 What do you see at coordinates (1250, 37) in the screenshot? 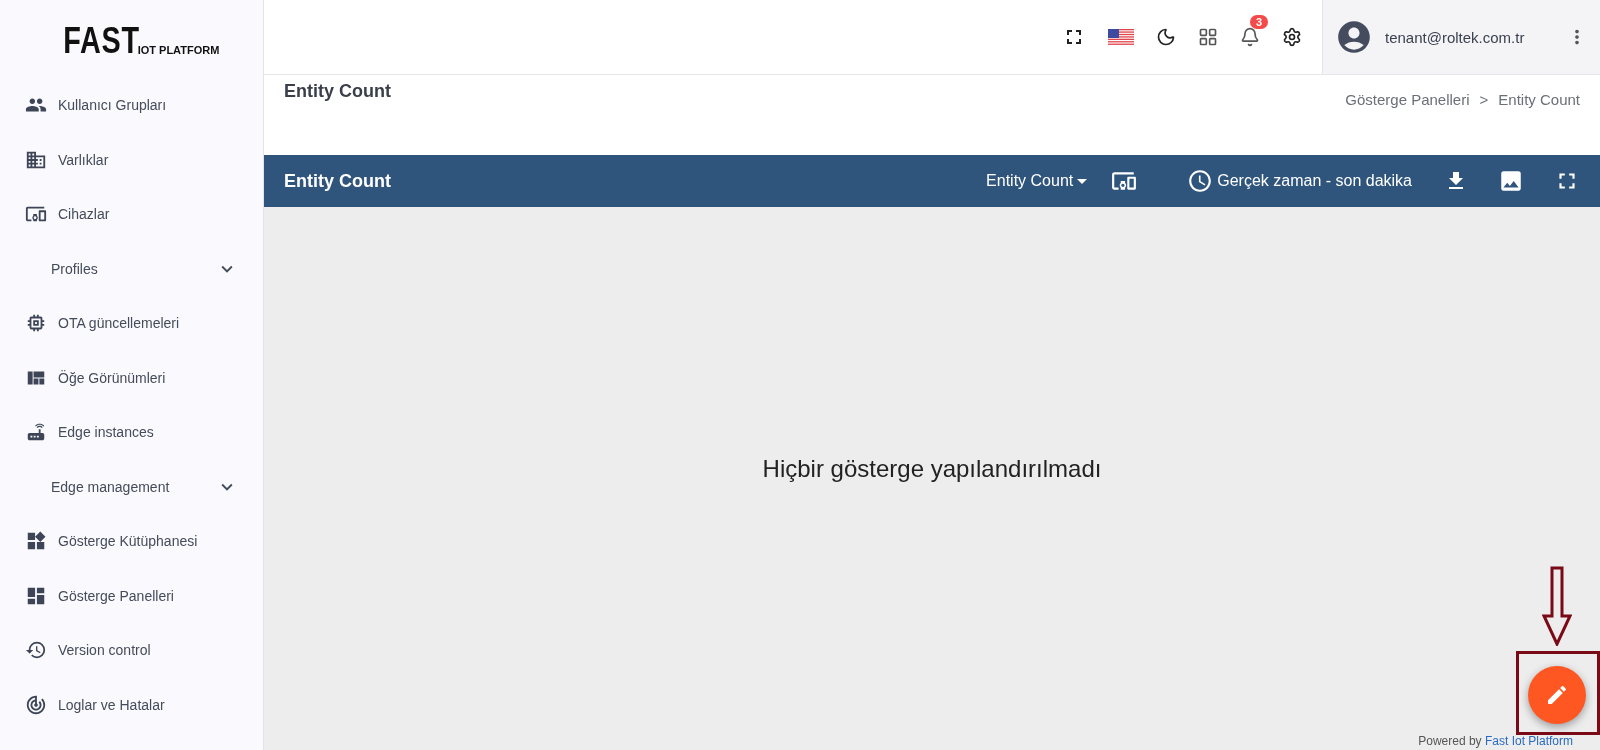
I see `bell-icon` at bounding box center [1250, 37].